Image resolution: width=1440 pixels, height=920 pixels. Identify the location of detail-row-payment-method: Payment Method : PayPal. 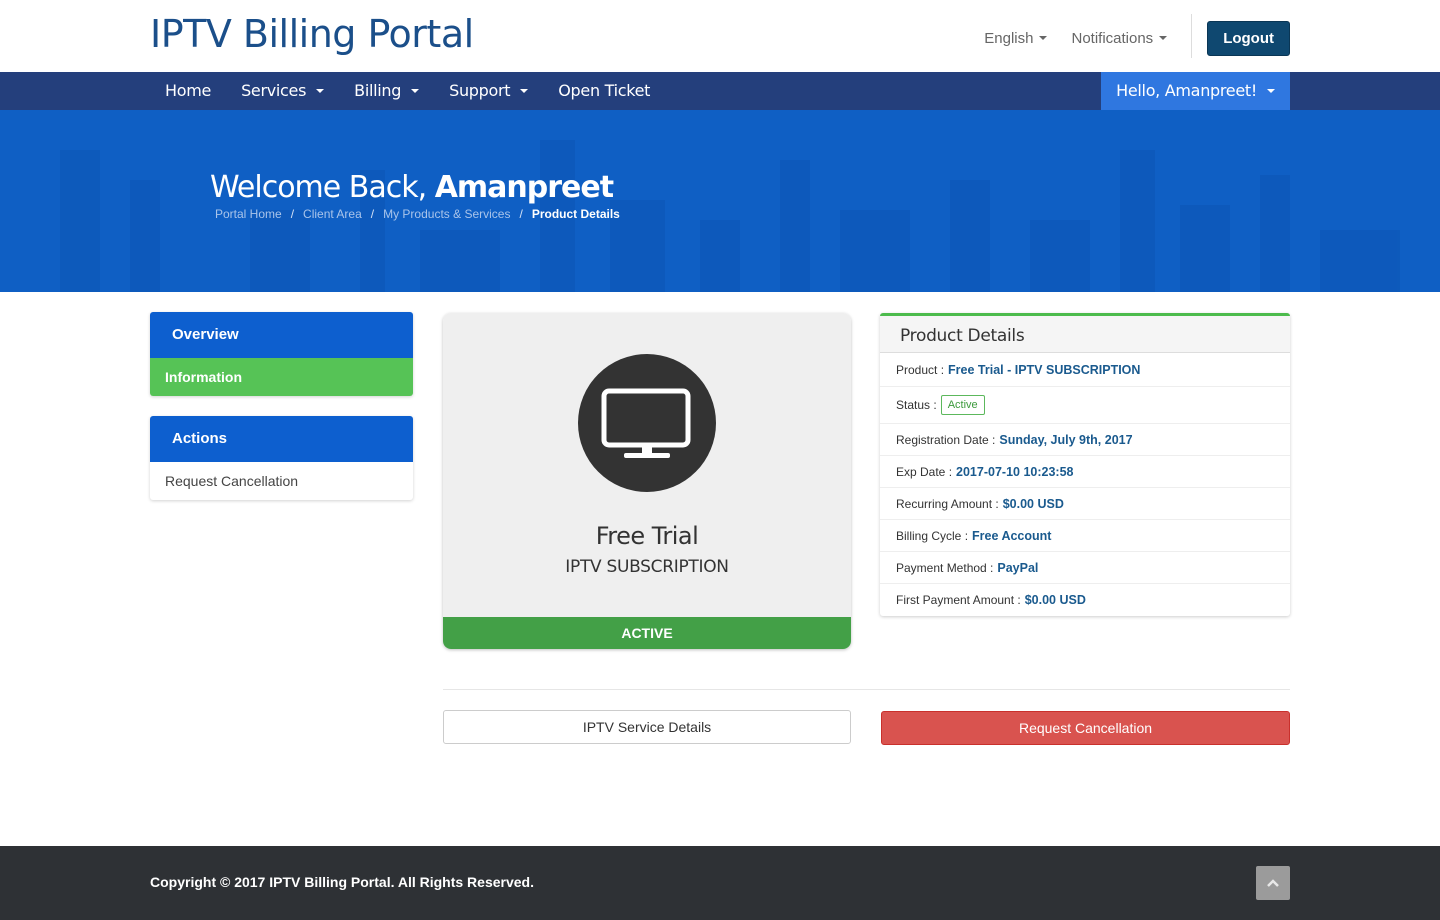
(1085, 568).